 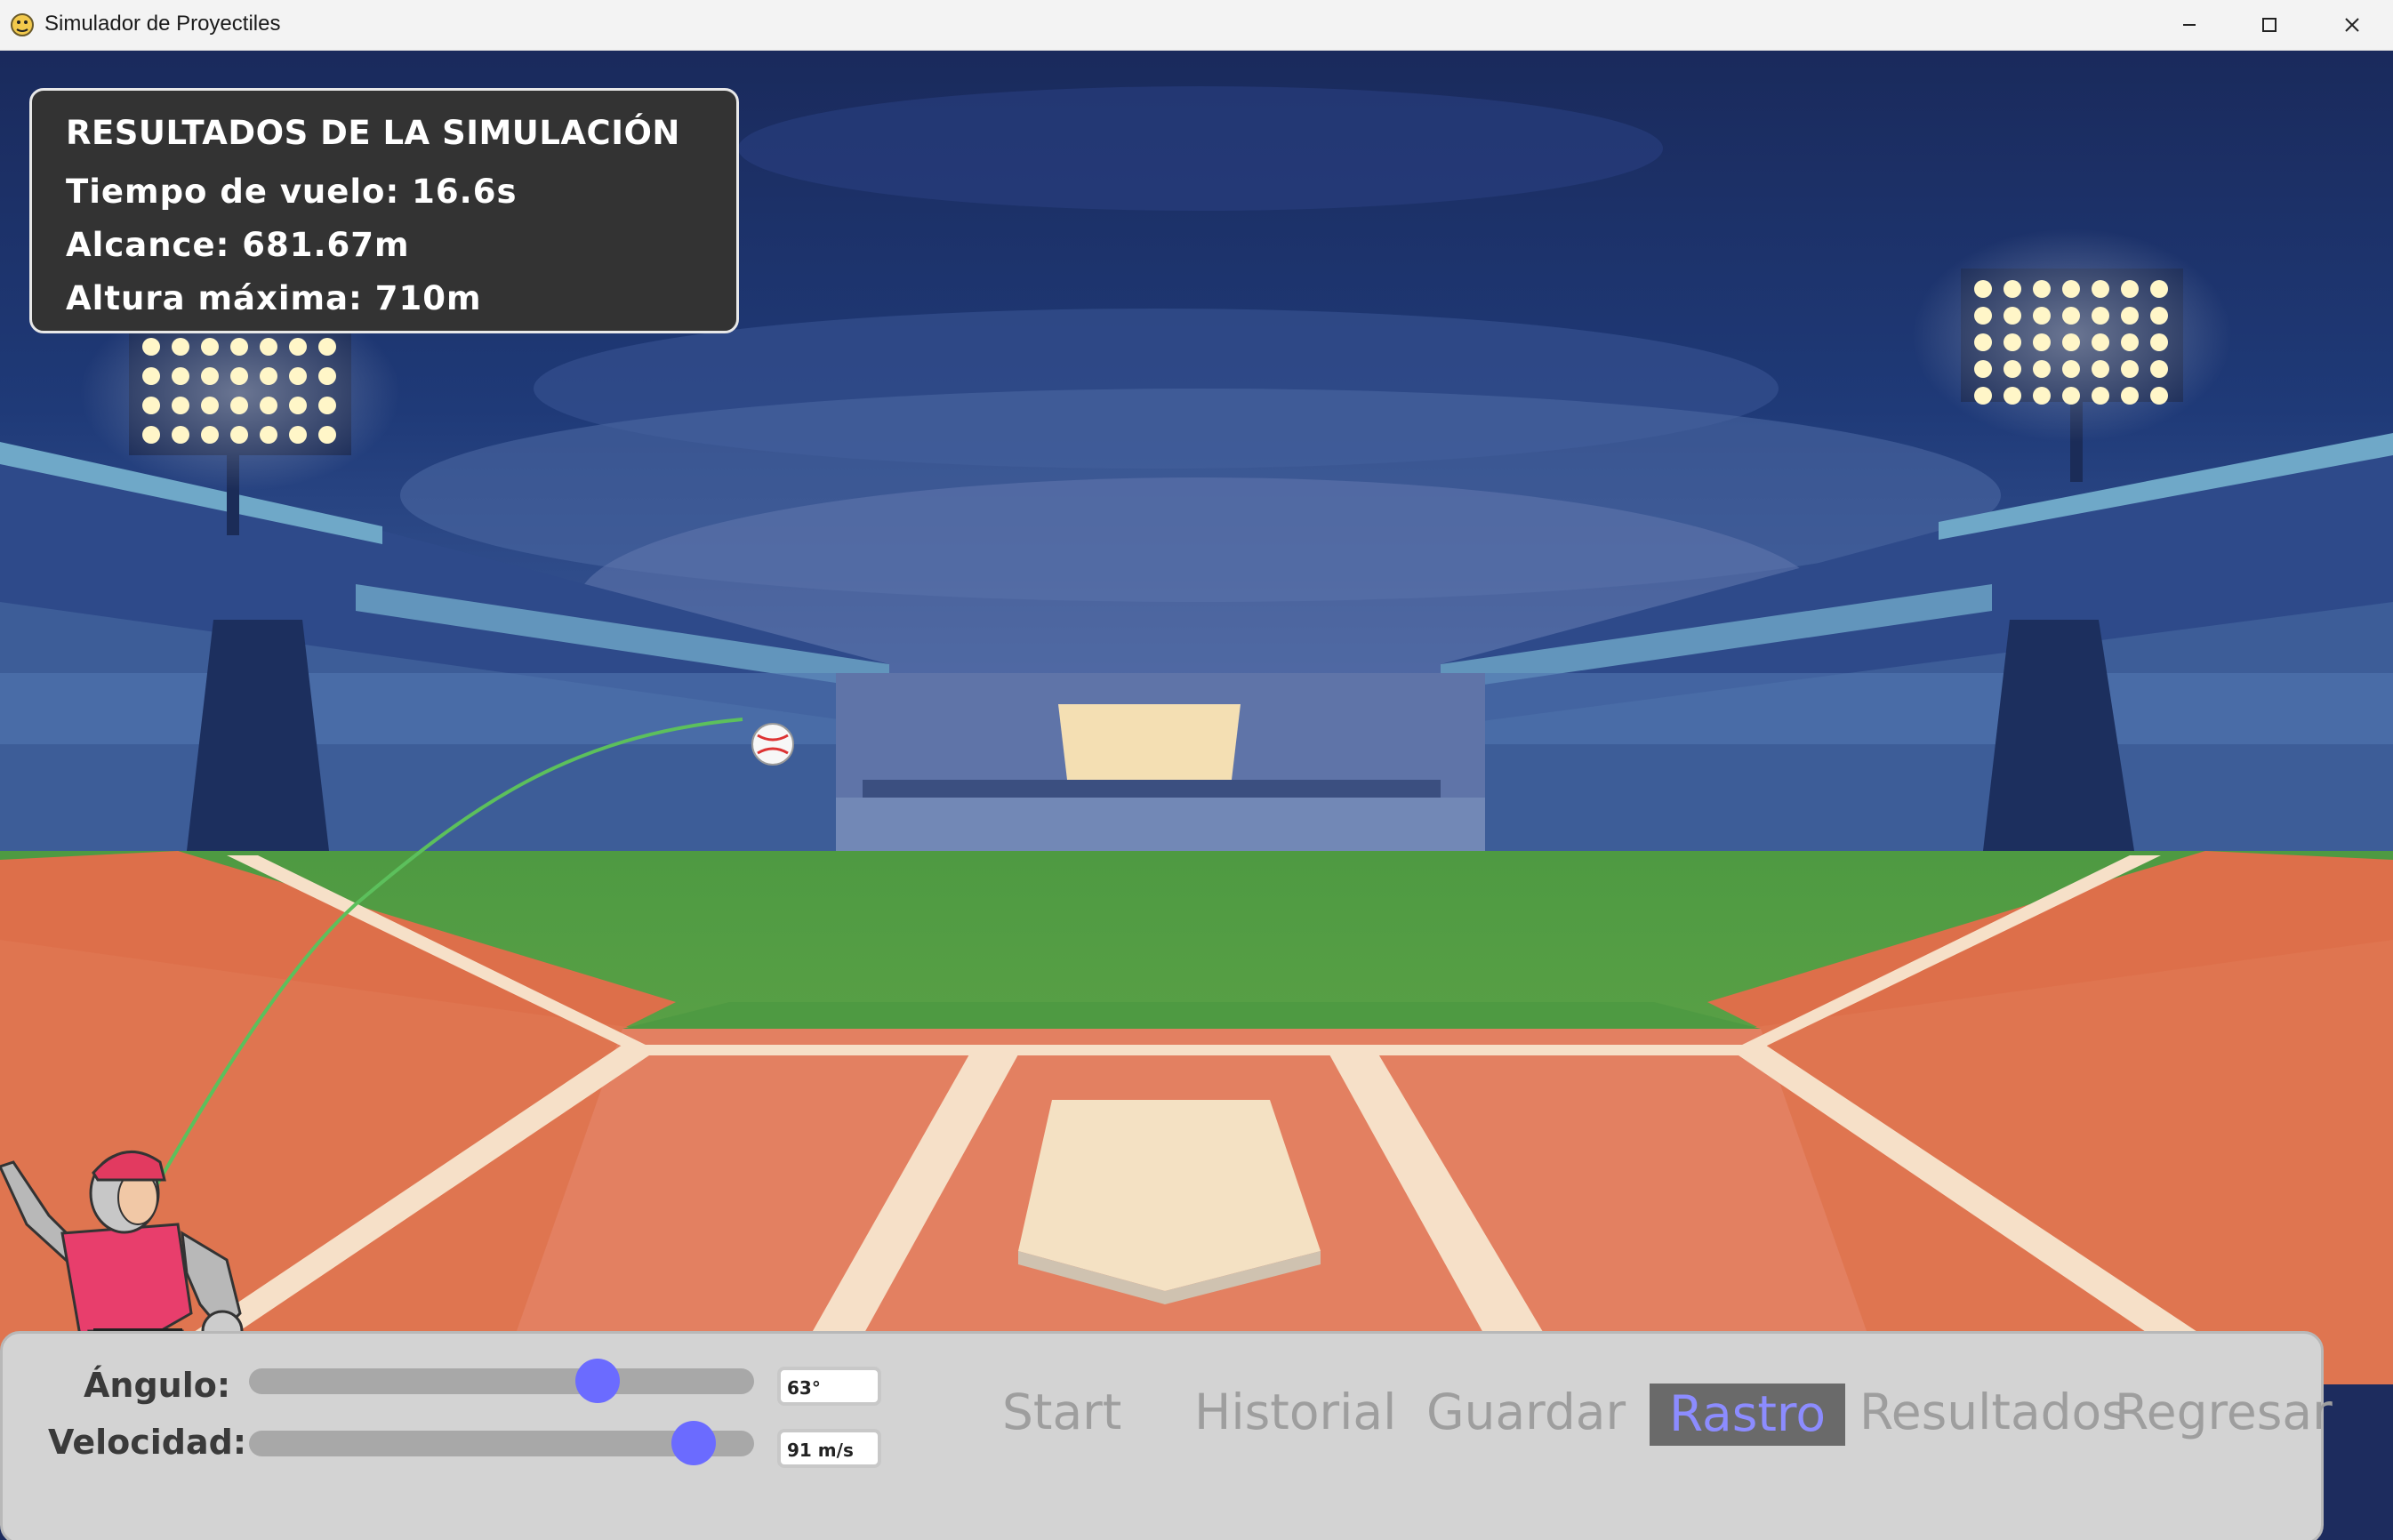 I want to click on window-title: Simulador de Proyectiles, so click(x=162, y=24).